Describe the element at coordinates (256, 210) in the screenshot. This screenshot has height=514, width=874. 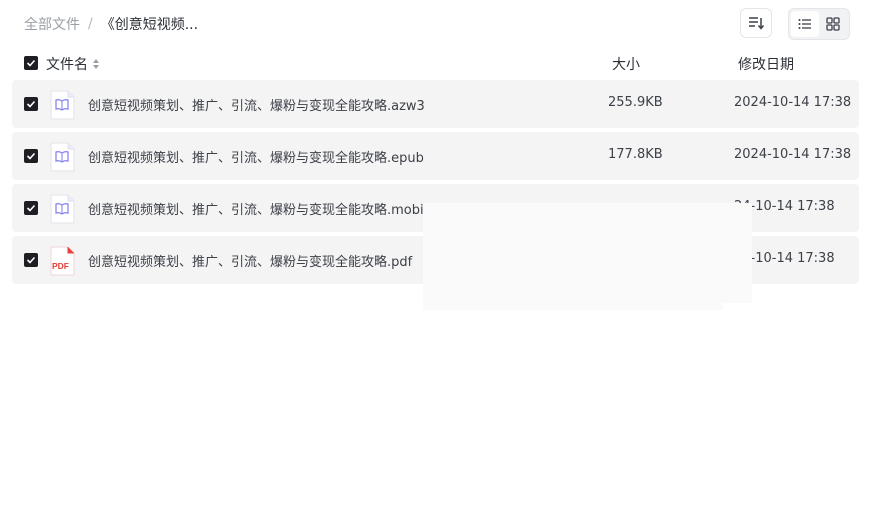
I see `file-name: 创意短视频策划、推广、引流、爆粉与变现全能攻略.mobi` at that location.